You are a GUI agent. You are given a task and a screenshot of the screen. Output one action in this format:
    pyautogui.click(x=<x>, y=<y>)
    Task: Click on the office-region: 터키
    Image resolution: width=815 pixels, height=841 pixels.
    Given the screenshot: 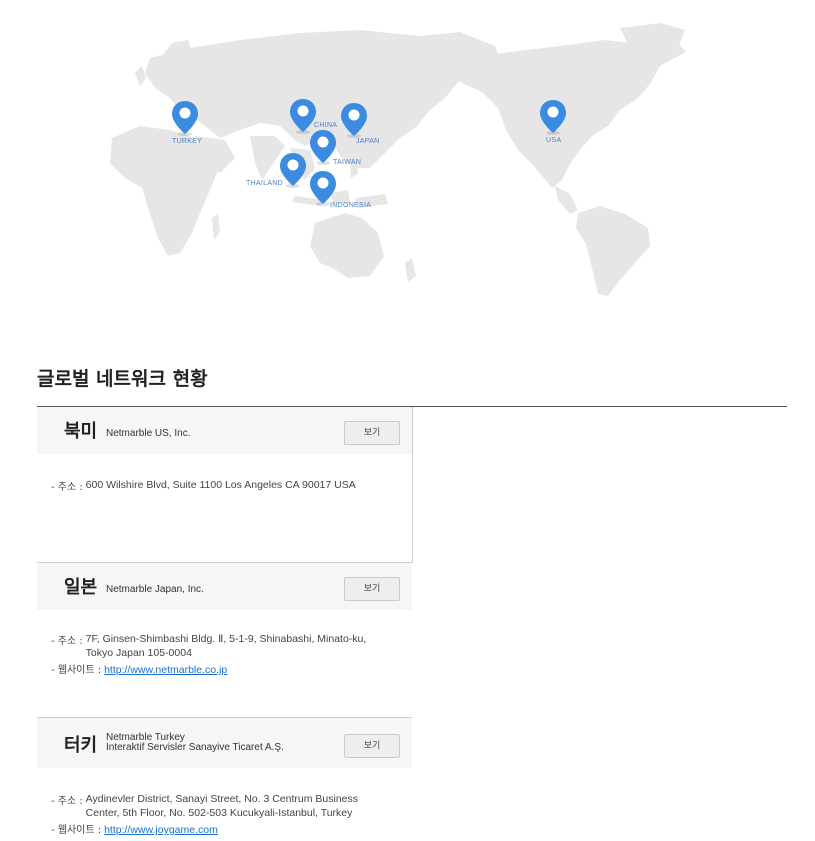 What is the action you would take?
    pyautogui.click(x=81, y=745)
    